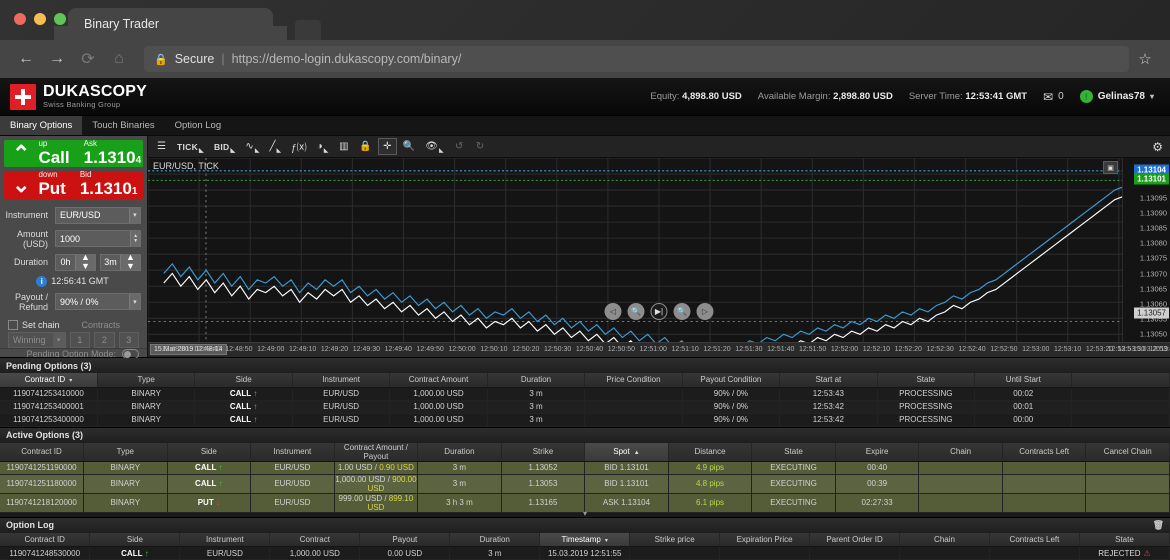  I want to click on zoom-out-button: 🔍, so click(636, 311).